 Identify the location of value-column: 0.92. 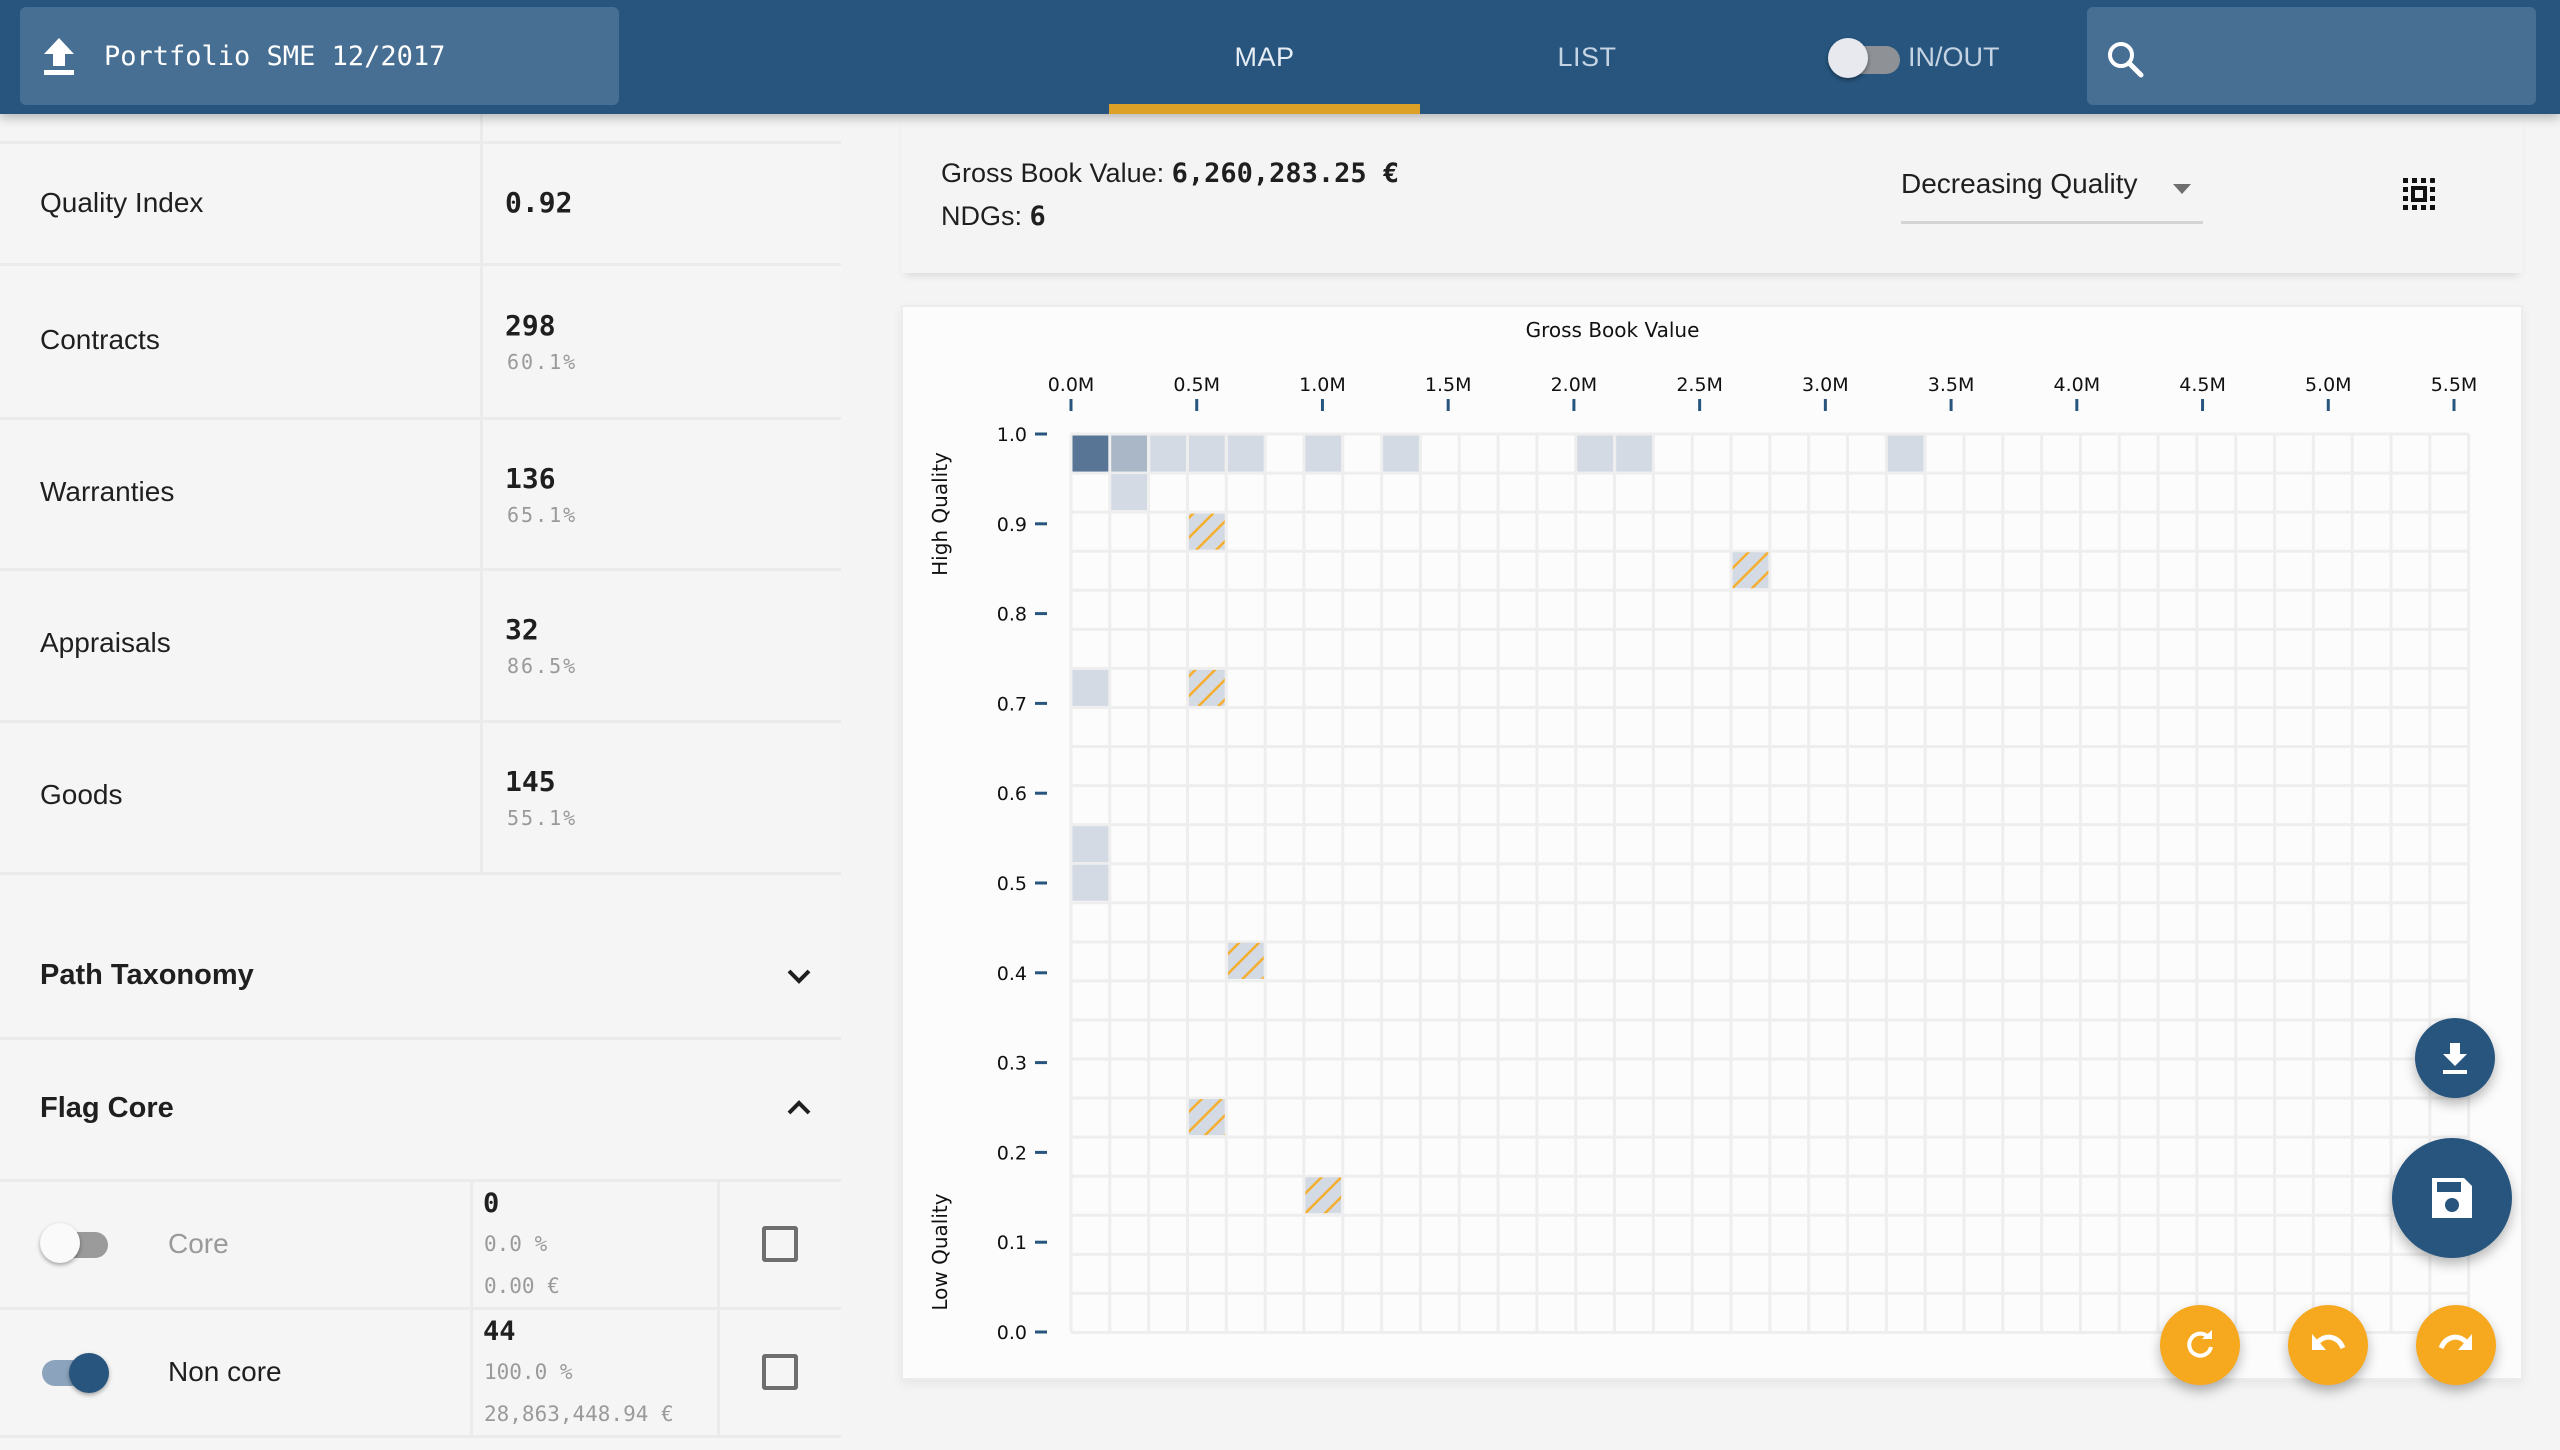
(660, 203).